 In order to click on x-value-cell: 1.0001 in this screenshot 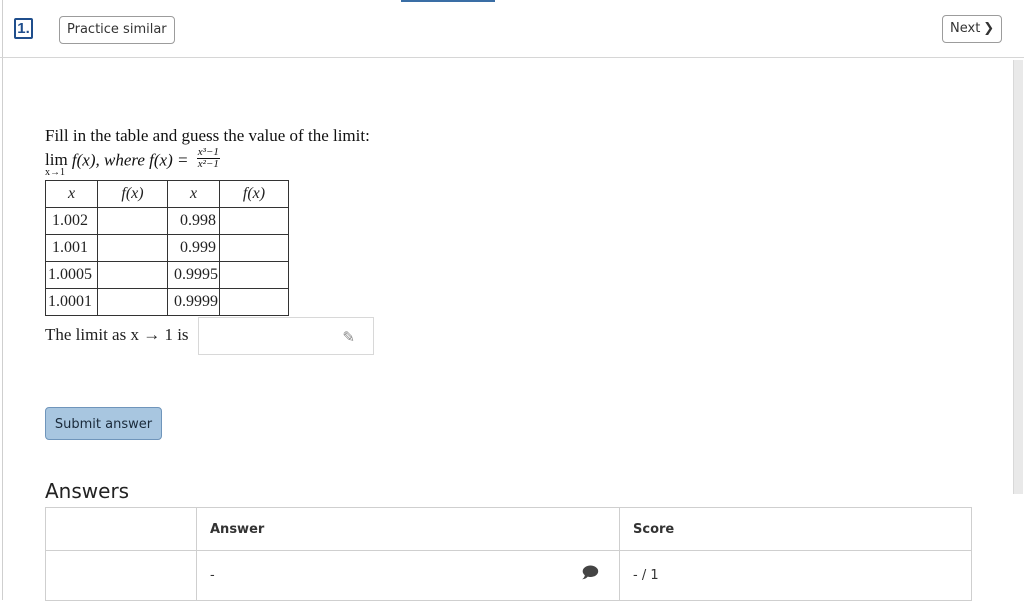, I will do `click(71, 302)`.